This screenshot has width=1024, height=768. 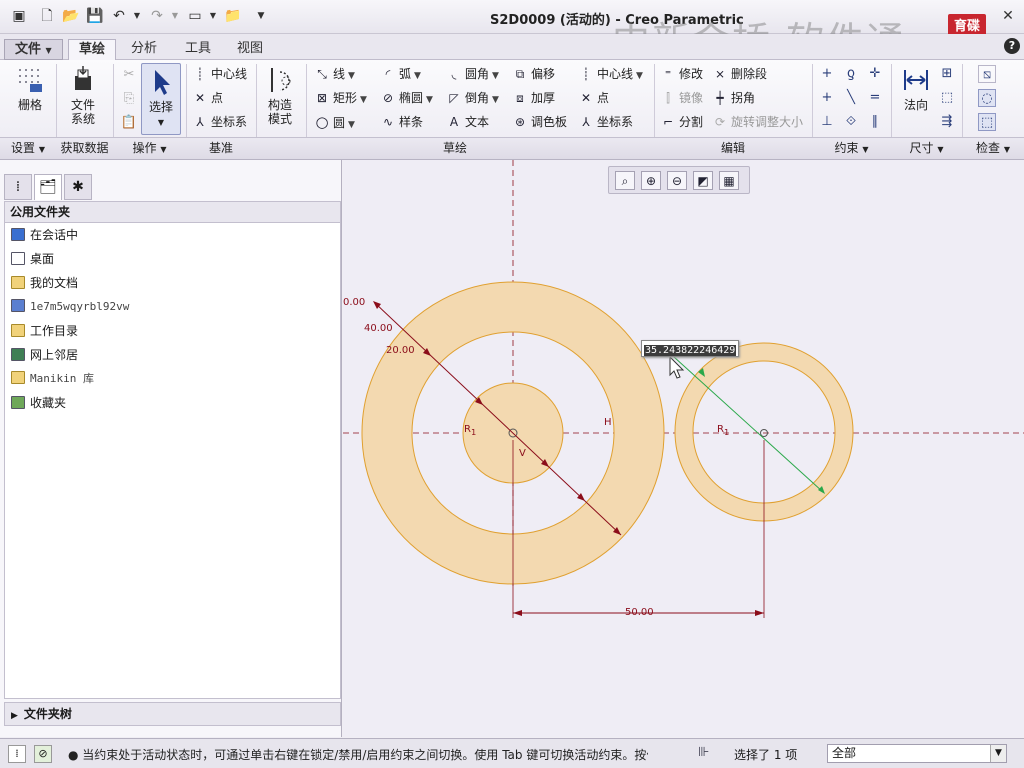 What do you see at coordinates (467, 122) in the screenshot?
I see `text-button: A 文本` at bounding box center [467, 122].